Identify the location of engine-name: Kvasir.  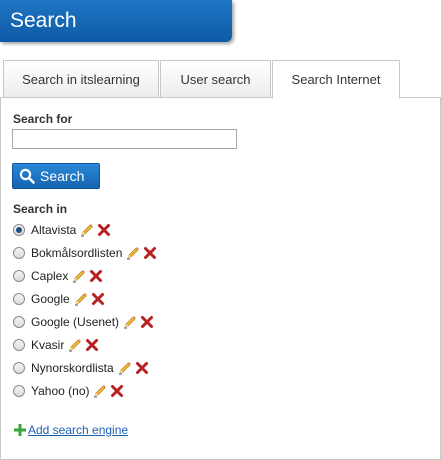
(48, 345).